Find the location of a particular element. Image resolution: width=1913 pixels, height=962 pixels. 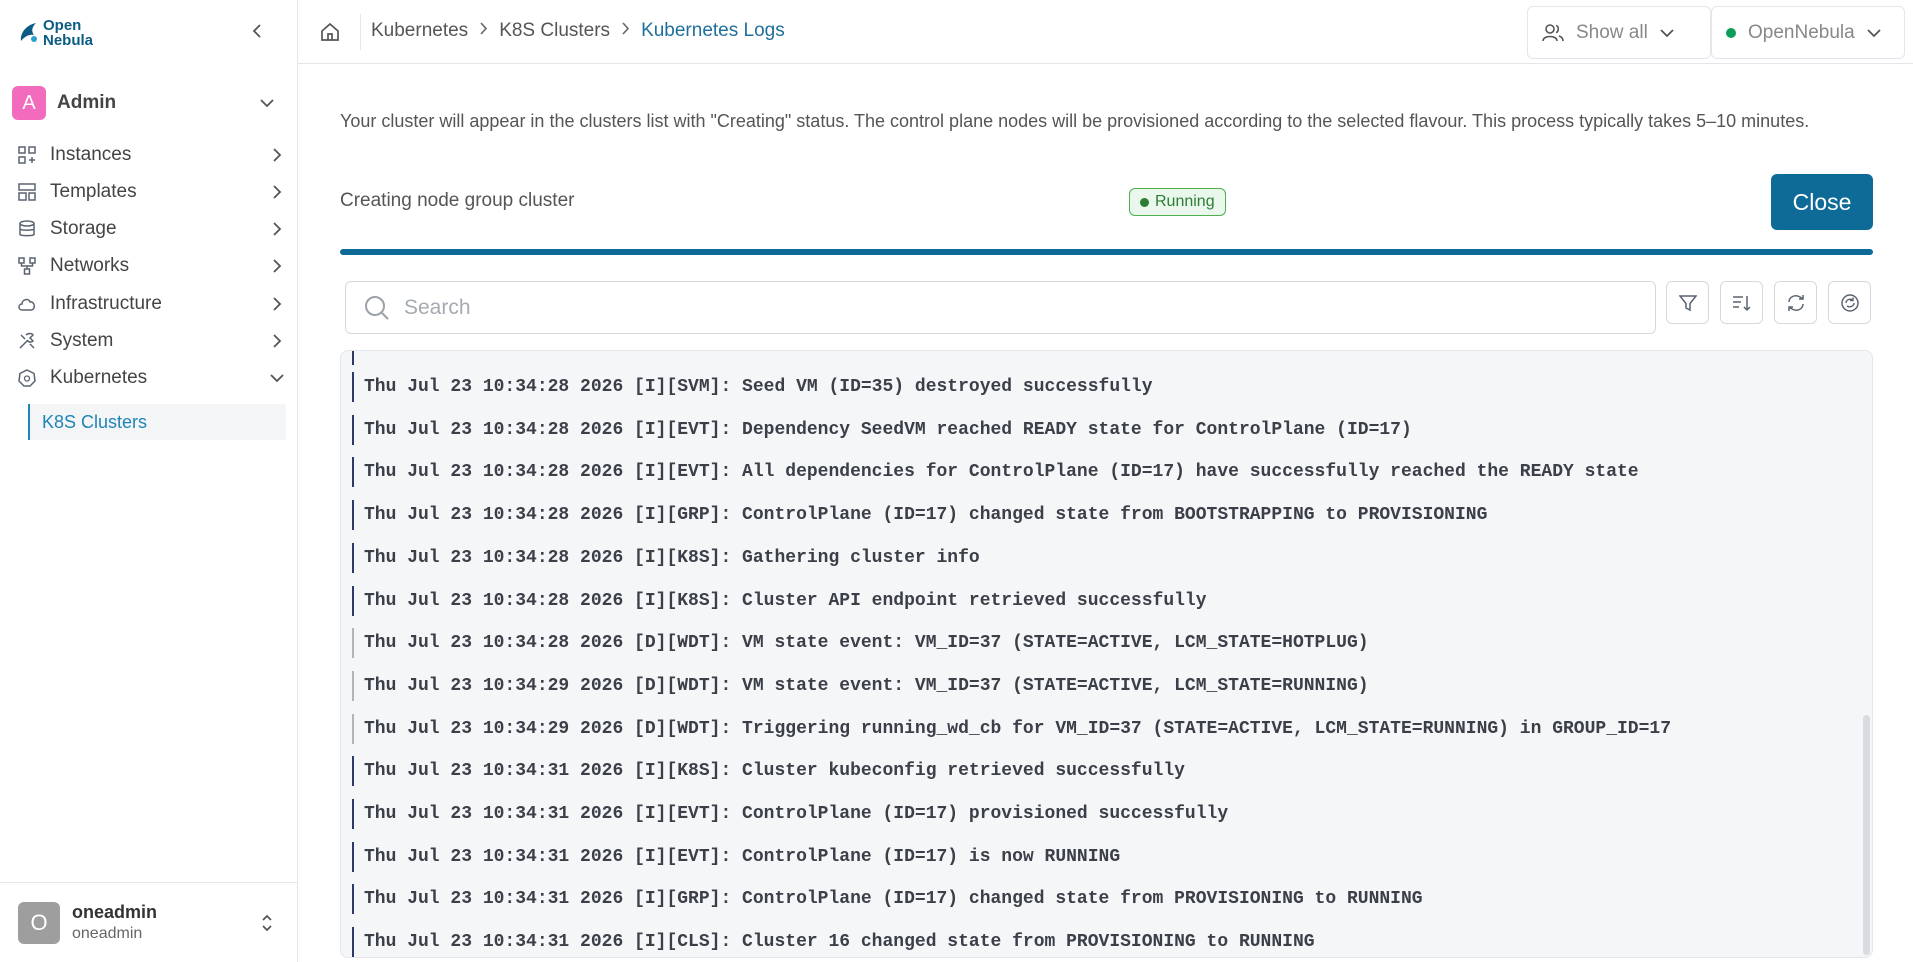

sidebar-subitem-label: K8S Clusters is located at coordinates (95, 421).